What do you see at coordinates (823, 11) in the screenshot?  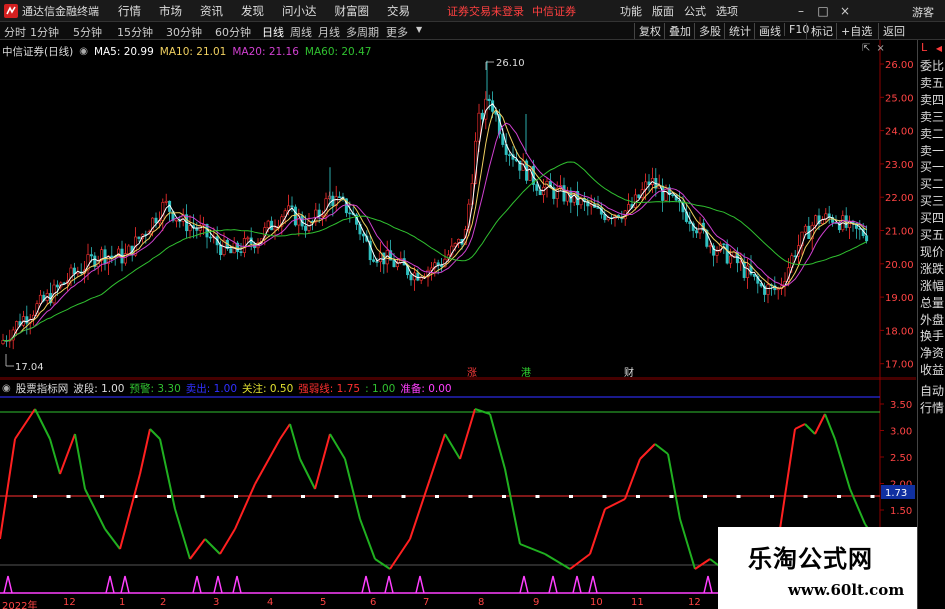 I see `maximize-icon: □` at bounding box center [823, 11].